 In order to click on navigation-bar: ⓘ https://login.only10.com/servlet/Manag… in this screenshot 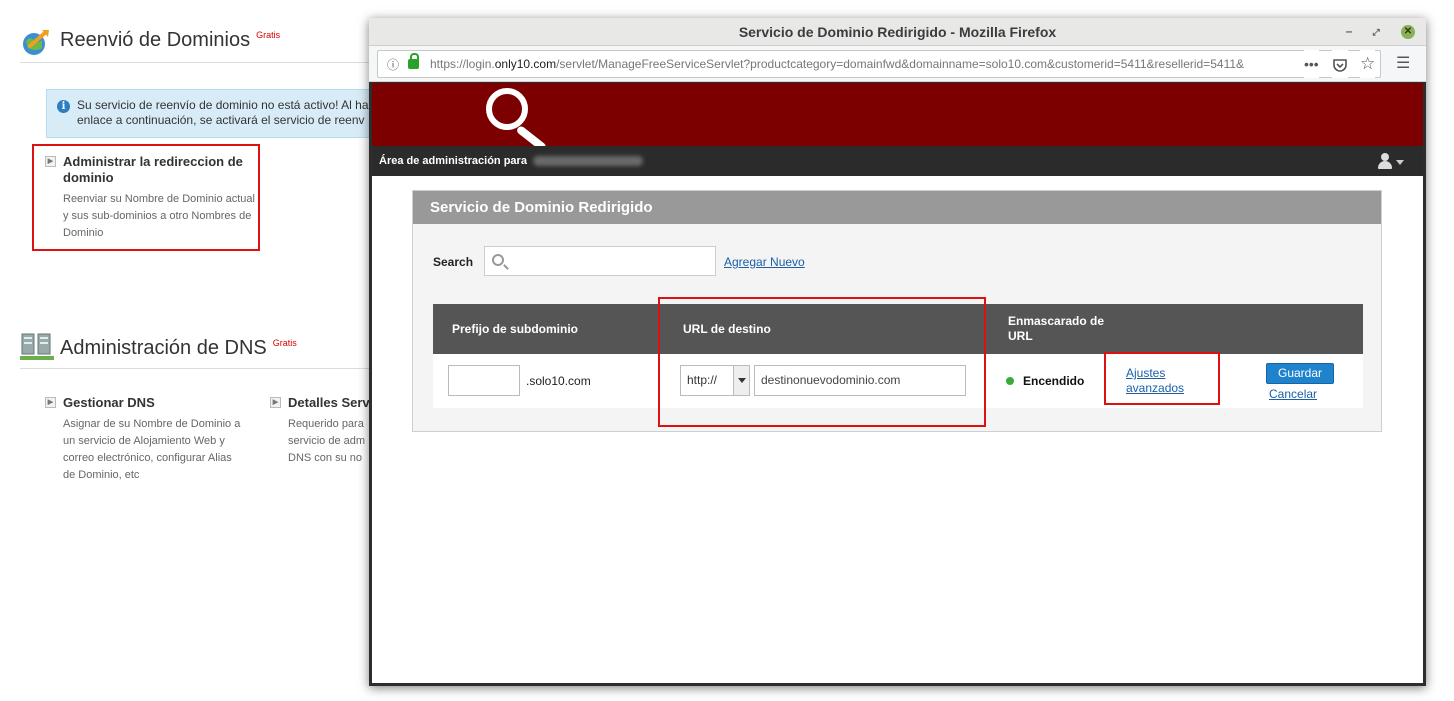, I will do `click(897, 64)`.